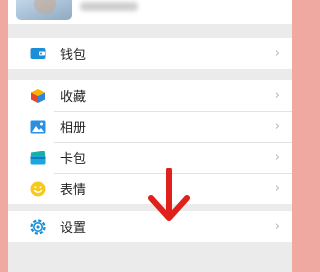  I want to click on menu-item-label: 钱包, so click(73, 55).